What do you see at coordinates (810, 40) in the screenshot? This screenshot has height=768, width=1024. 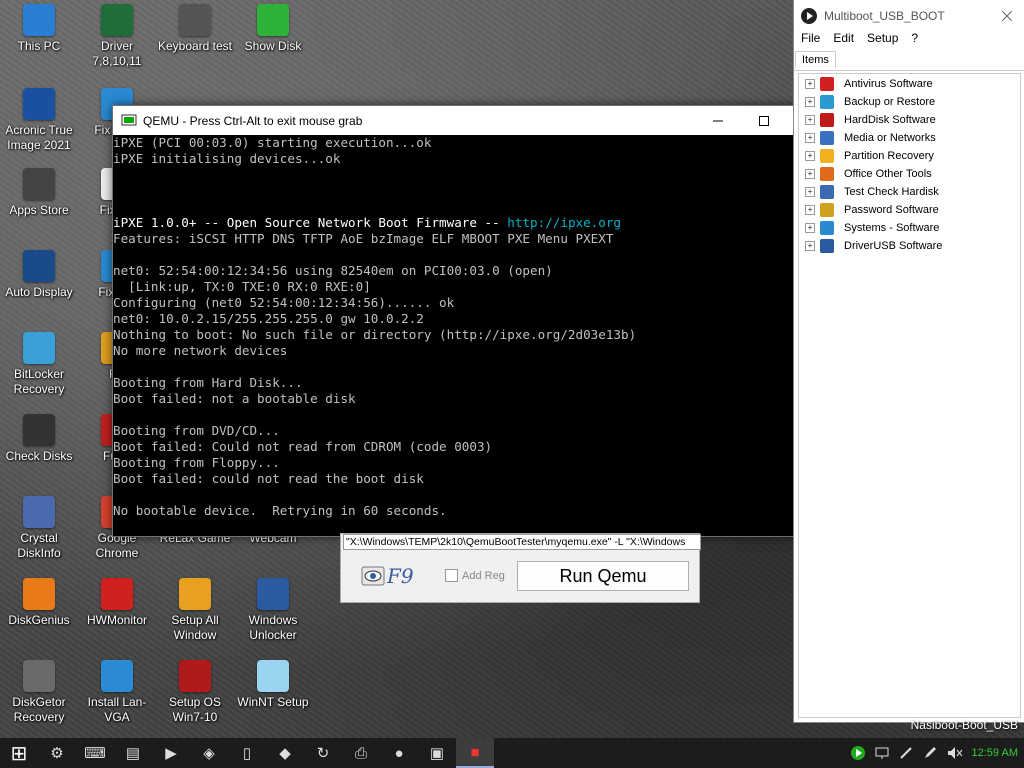 I see `menu-item: File` at bounding box center [810, 40].